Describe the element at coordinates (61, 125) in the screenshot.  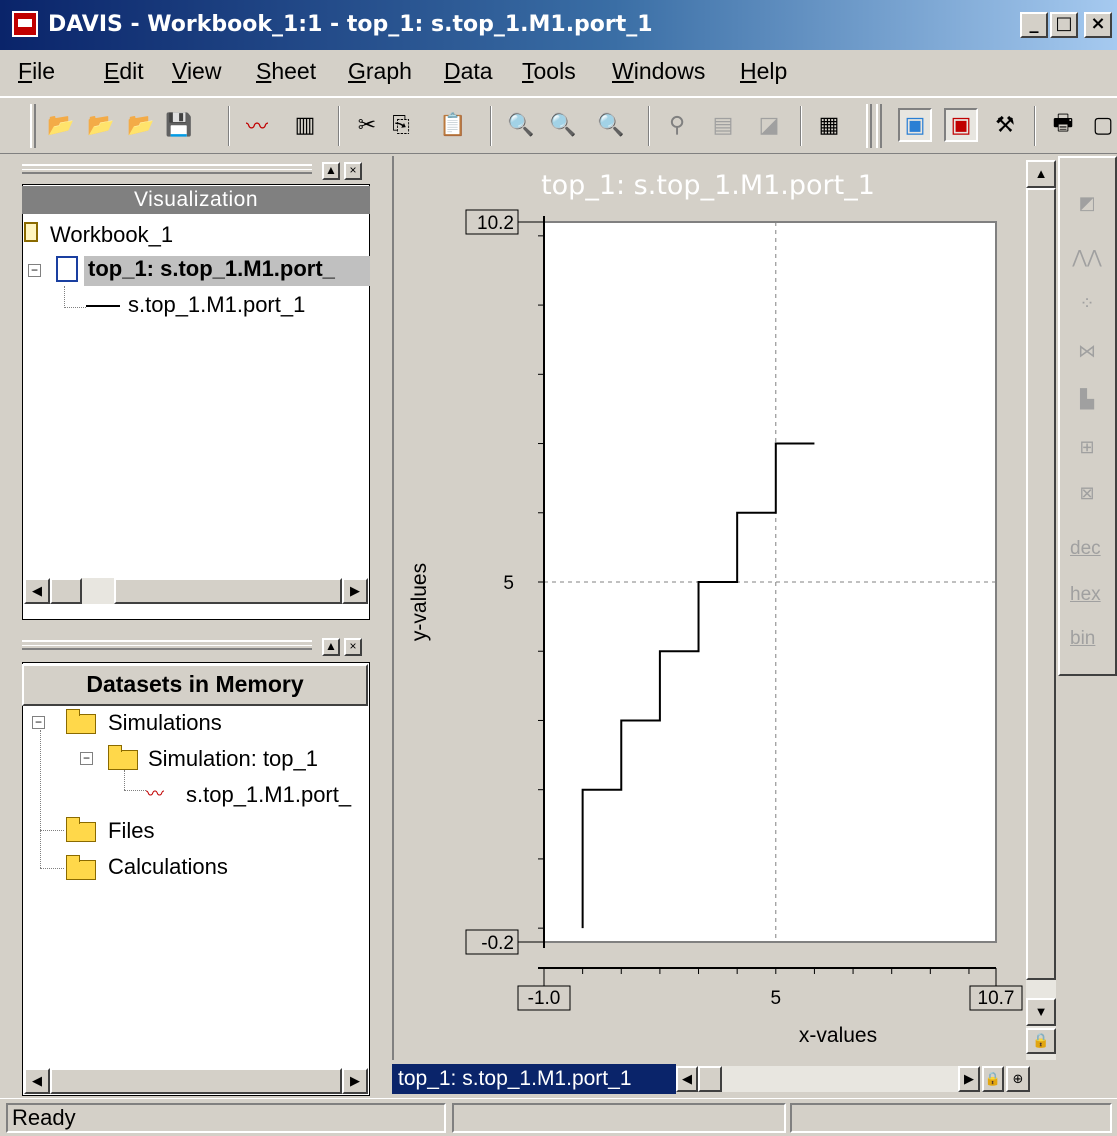
I see `open-icon: 📂` at that location.